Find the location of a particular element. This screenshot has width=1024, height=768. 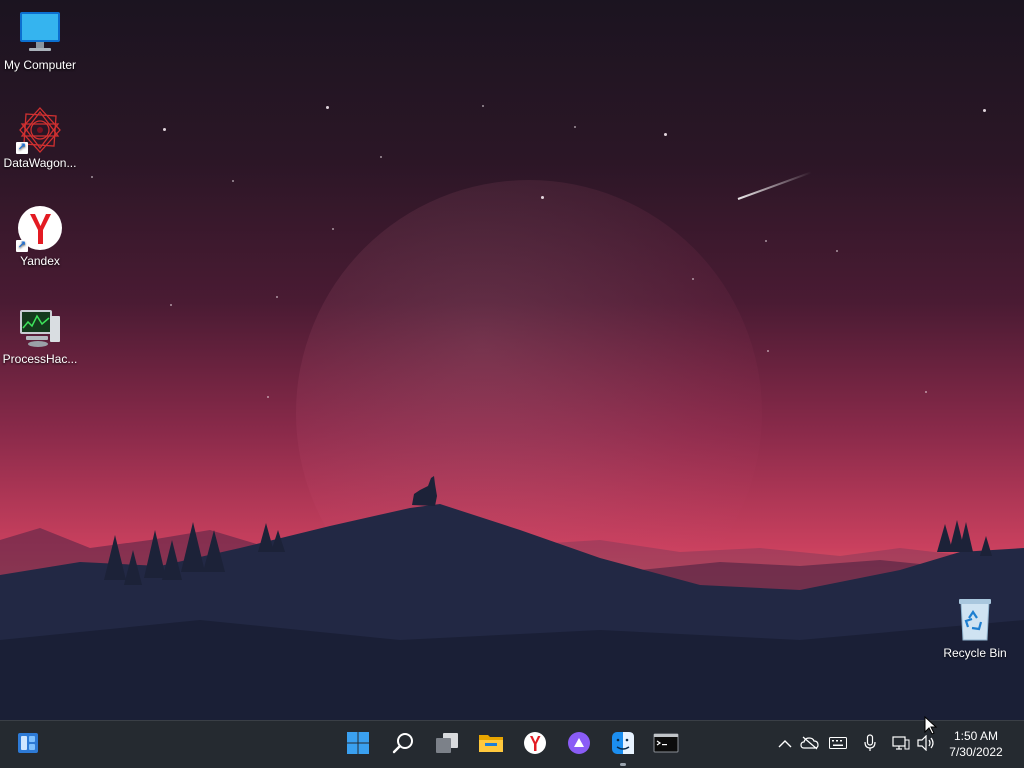

task-view-button is located at coordinates (447, 745).